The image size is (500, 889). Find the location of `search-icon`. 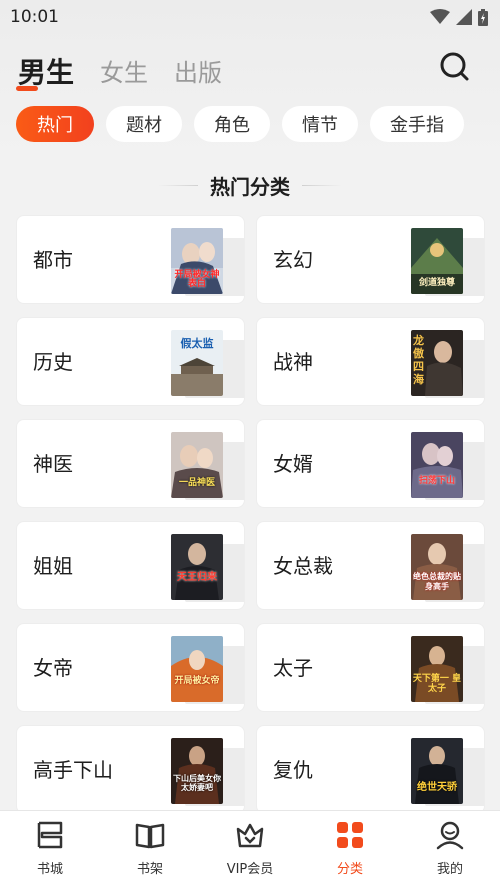

search-icon is located at coordinates (454, 66).